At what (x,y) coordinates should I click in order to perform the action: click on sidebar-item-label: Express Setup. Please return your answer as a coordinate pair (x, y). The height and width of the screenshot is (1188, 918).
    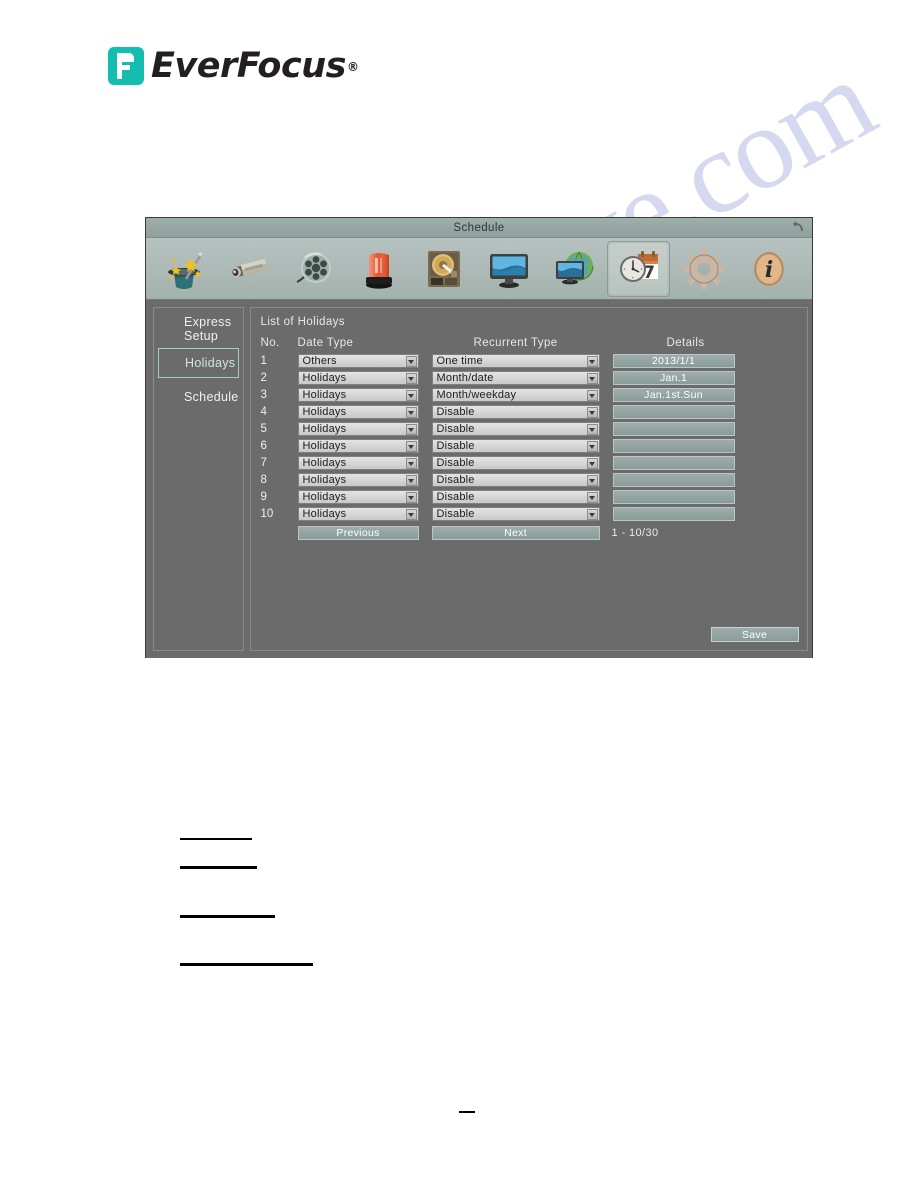
    Looking at the image, I should click on (208, 329).